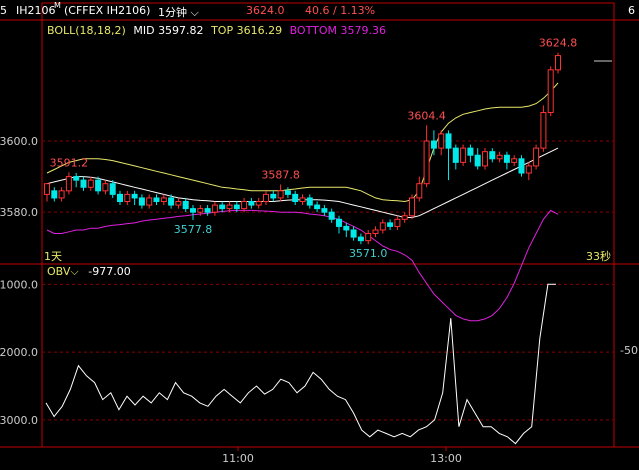 The image size is (639, 470). Describe the element at coordinates (144, 30) in the screenshot. I see `mid-label: MID` at that location.